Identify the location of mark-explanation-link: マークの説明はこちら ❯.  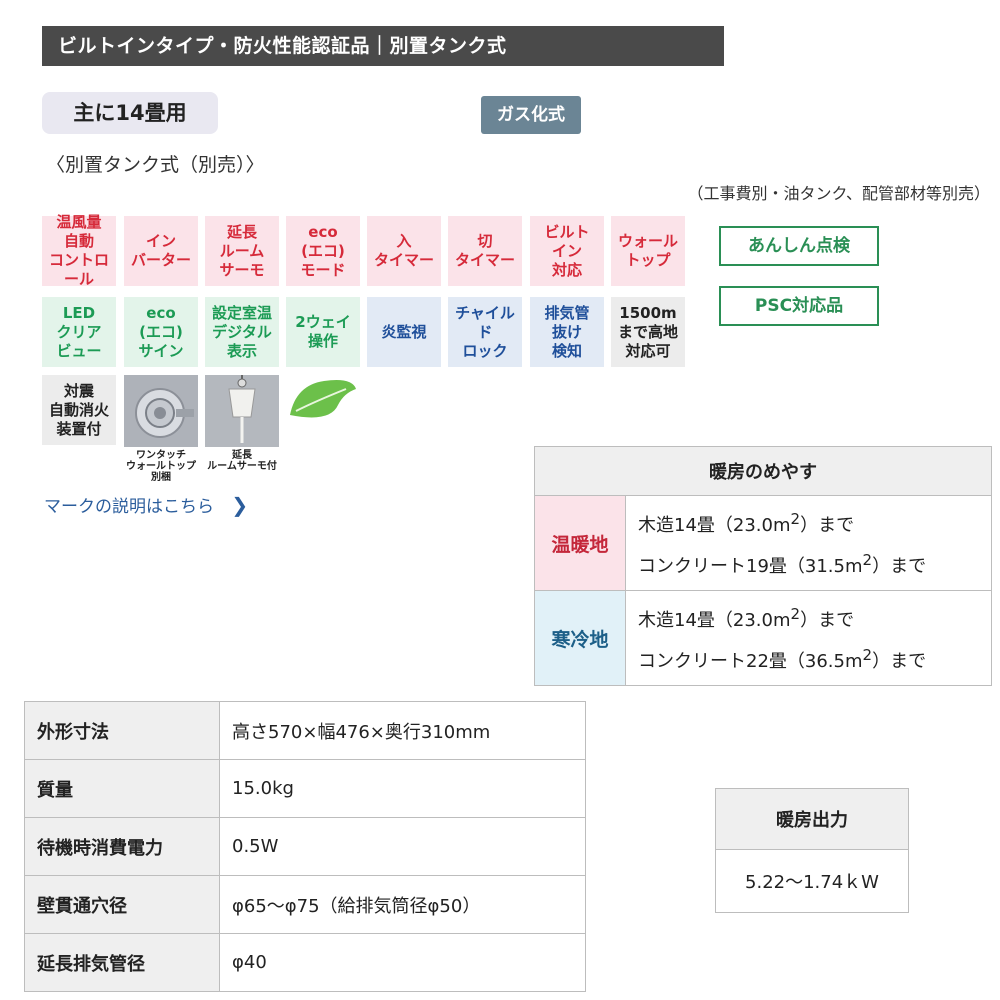
(146, 504).